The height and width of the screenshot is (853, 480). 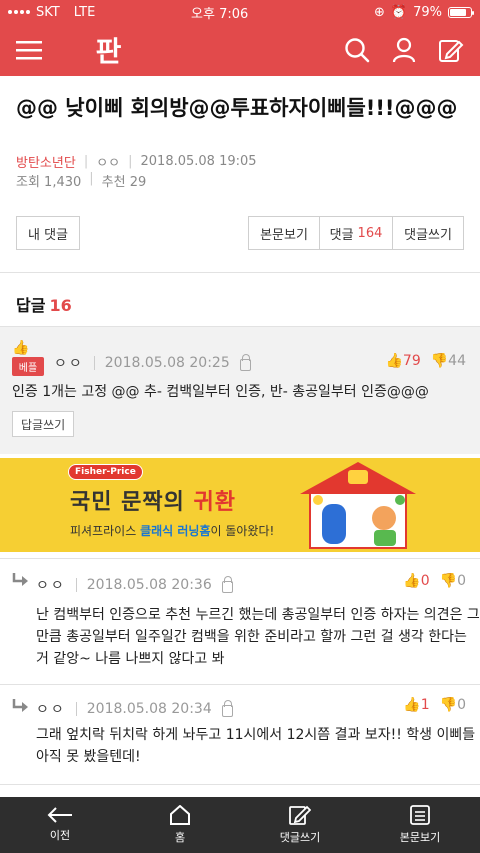 I want to click on battery-icon, so click(x=460, y=12).